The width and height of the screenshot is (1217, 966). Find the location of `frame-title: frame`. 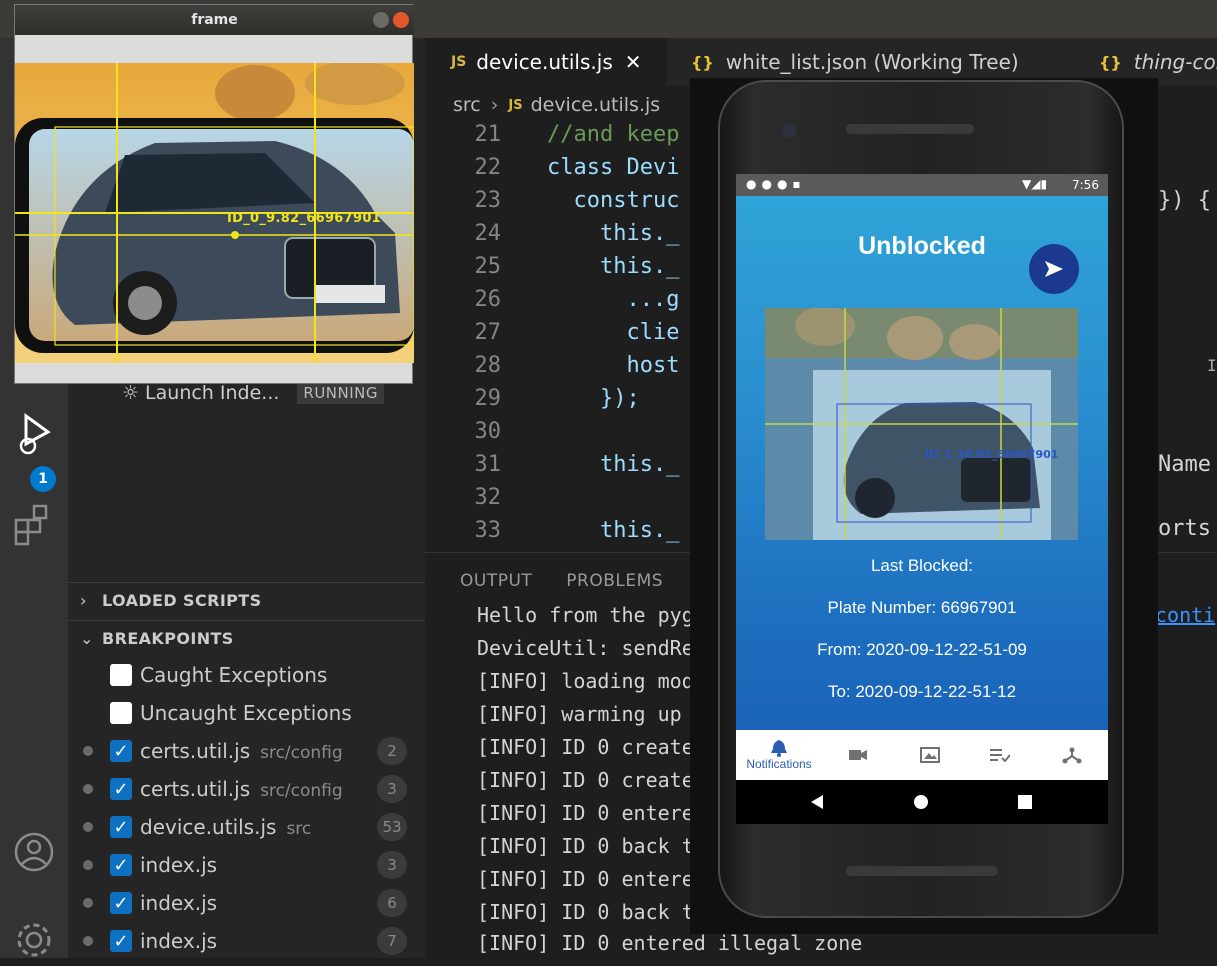

frame-title: frame is located at coordinates (214, 20).